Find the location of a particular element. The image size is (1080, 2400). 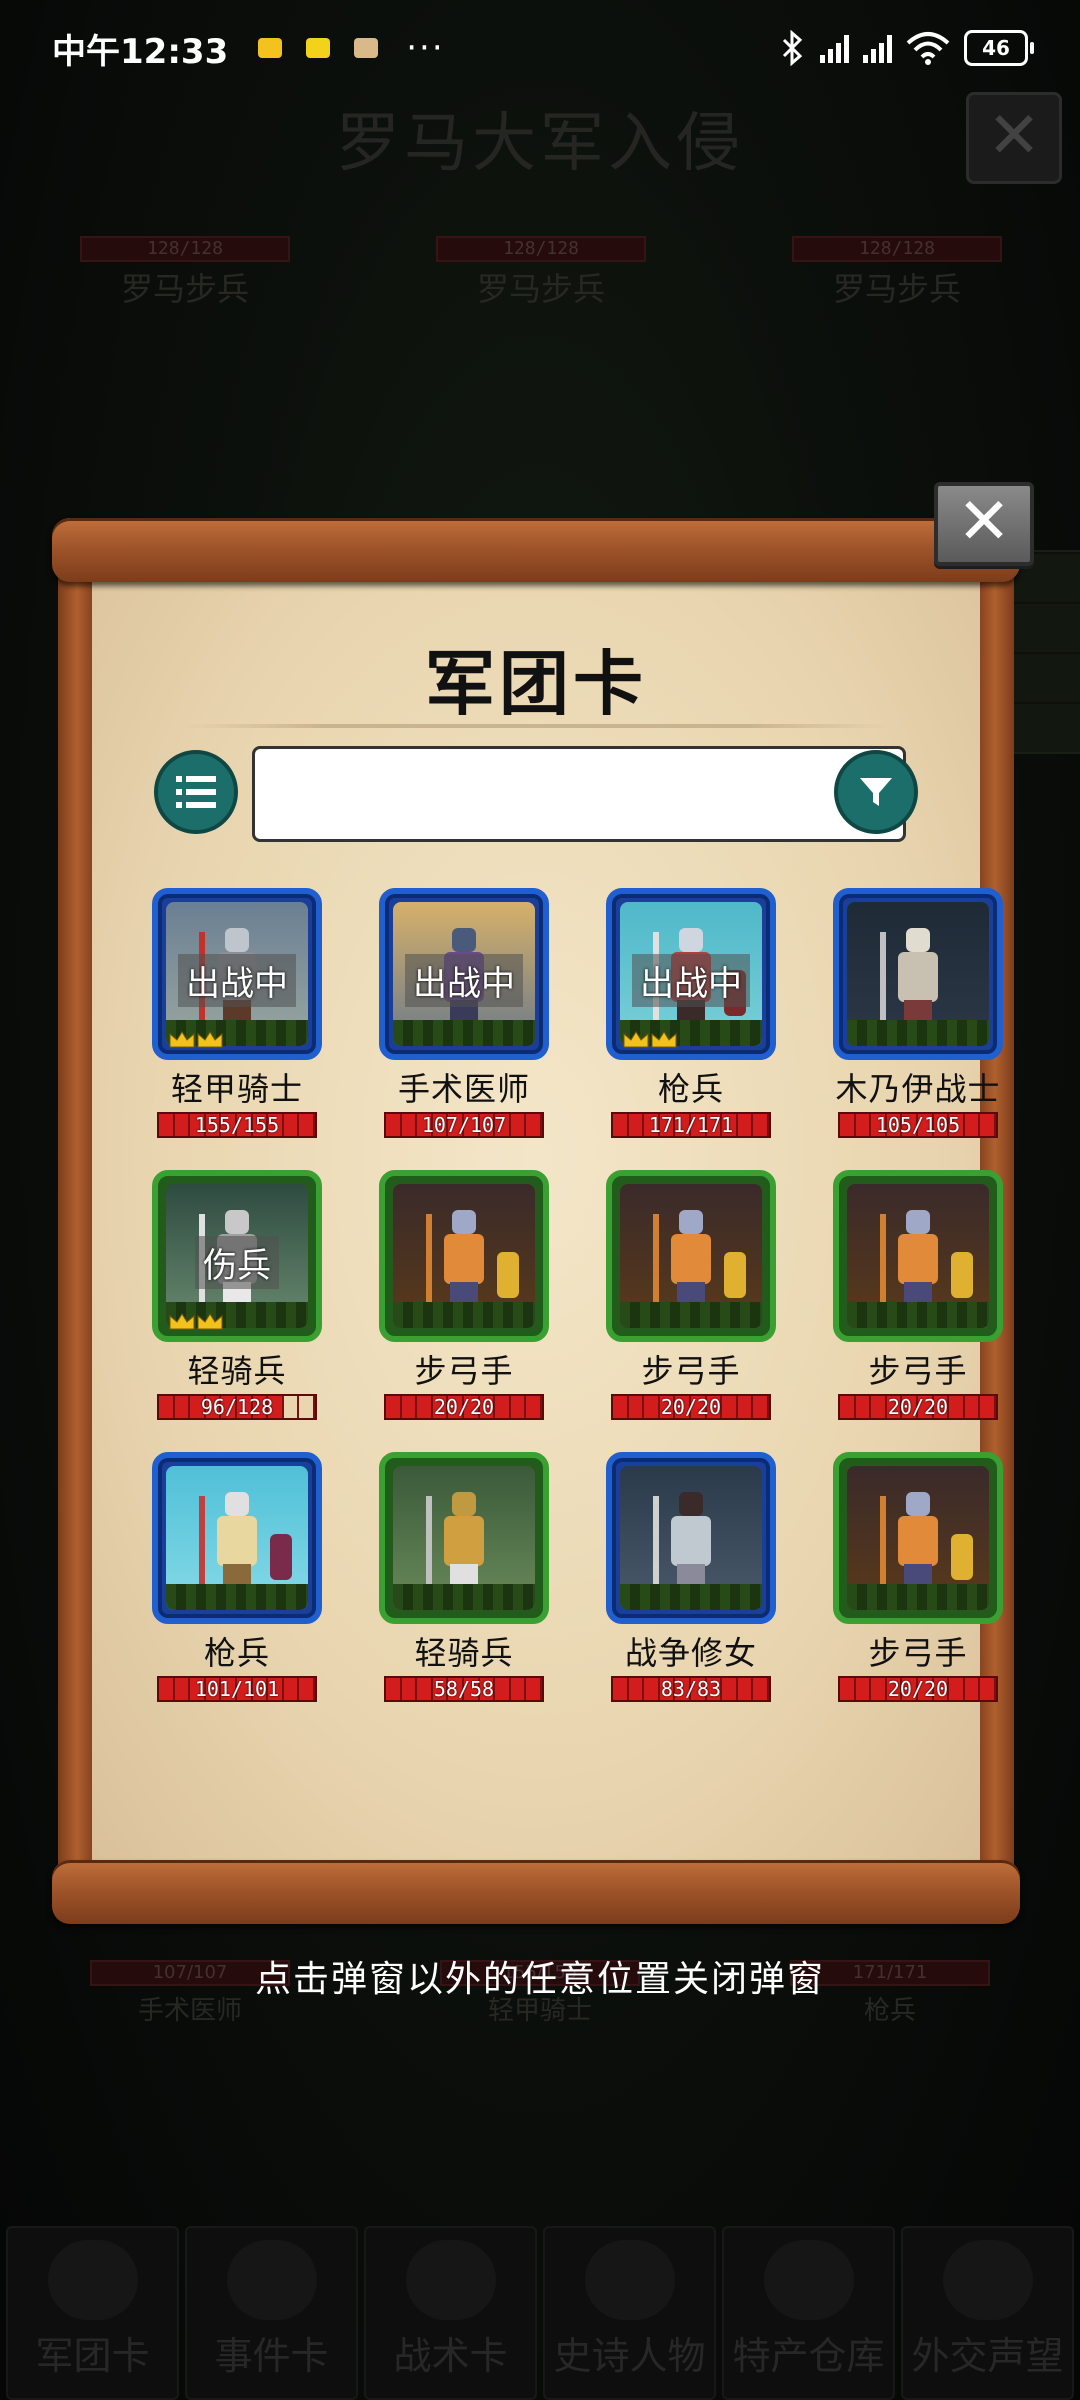

app-notification-icon is located at coordinates (318, 48).